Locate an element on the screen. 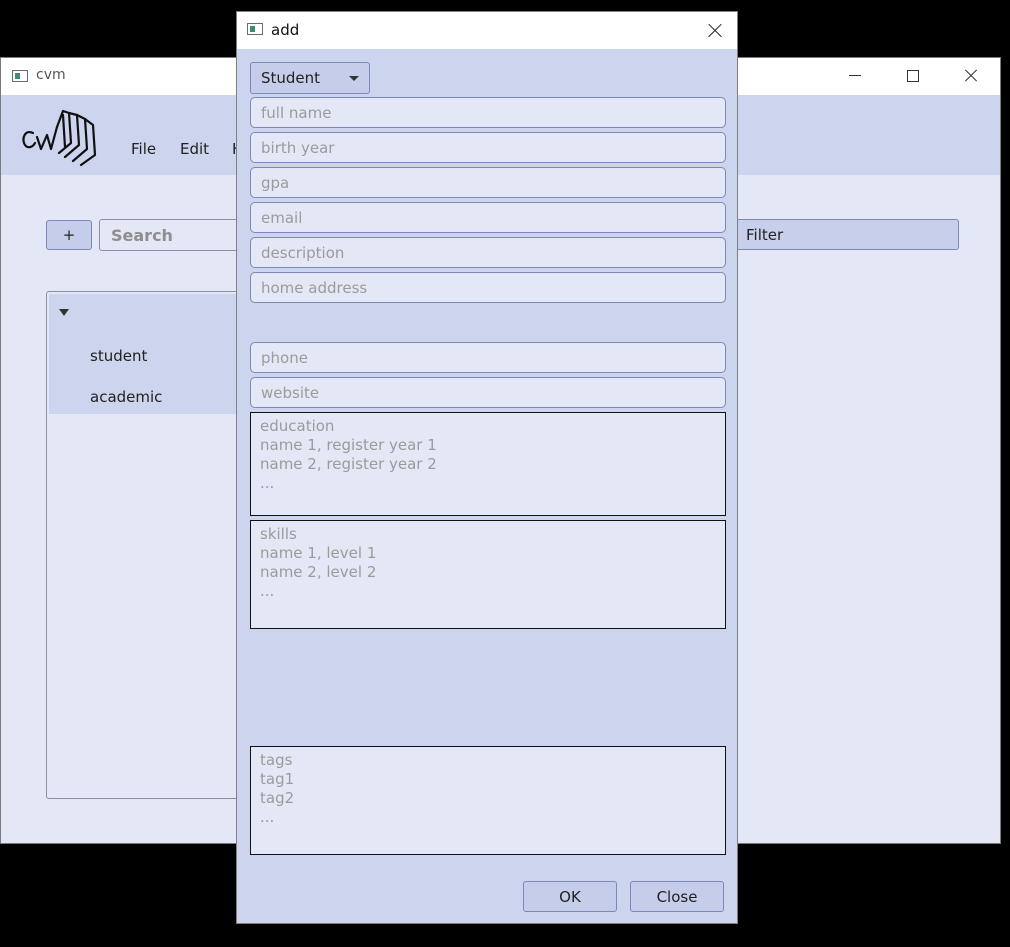  cvm-logo is located at coordinates (59, 138).